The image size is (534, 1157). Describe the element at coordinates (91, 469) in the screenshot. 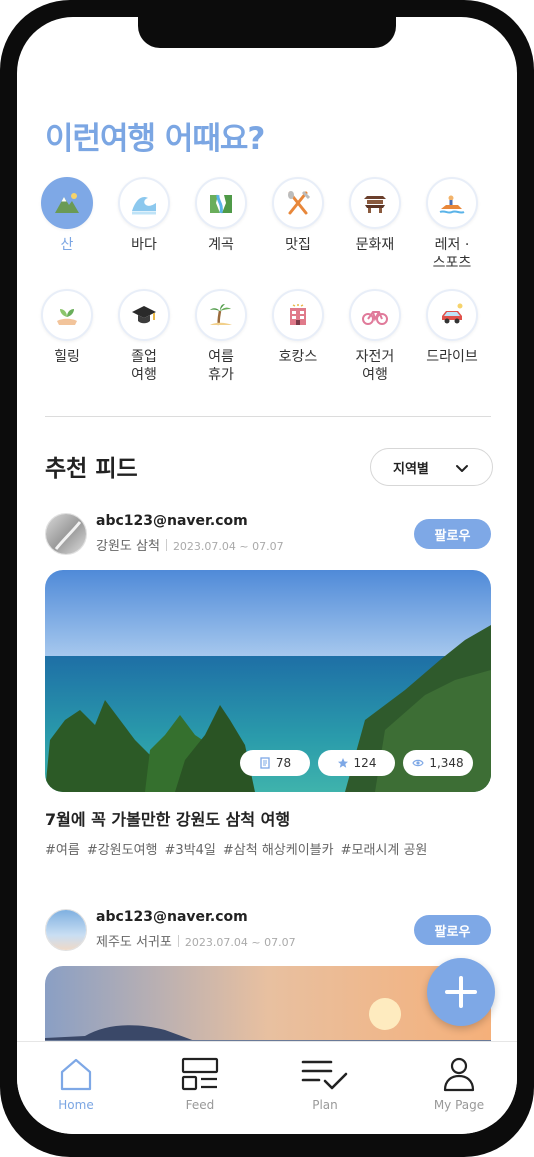

I see `feed-section-title: 추천 피드` at that location.